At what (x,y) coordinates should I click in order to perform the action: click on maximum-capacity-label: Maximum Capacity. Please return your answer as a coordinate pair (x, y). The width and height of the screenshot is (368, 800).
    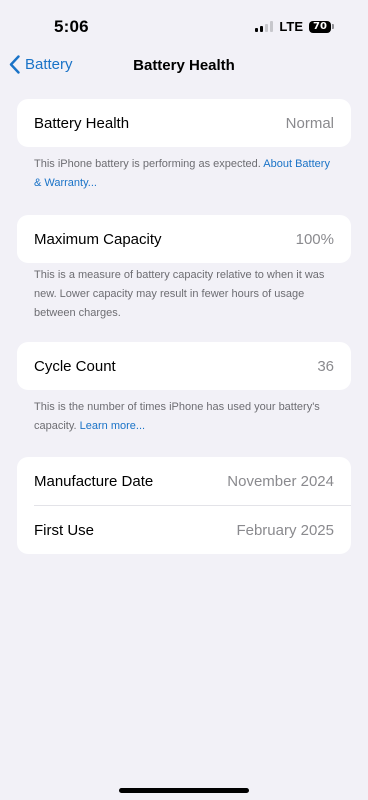
    Looking at the image, I should click on (98, 239).